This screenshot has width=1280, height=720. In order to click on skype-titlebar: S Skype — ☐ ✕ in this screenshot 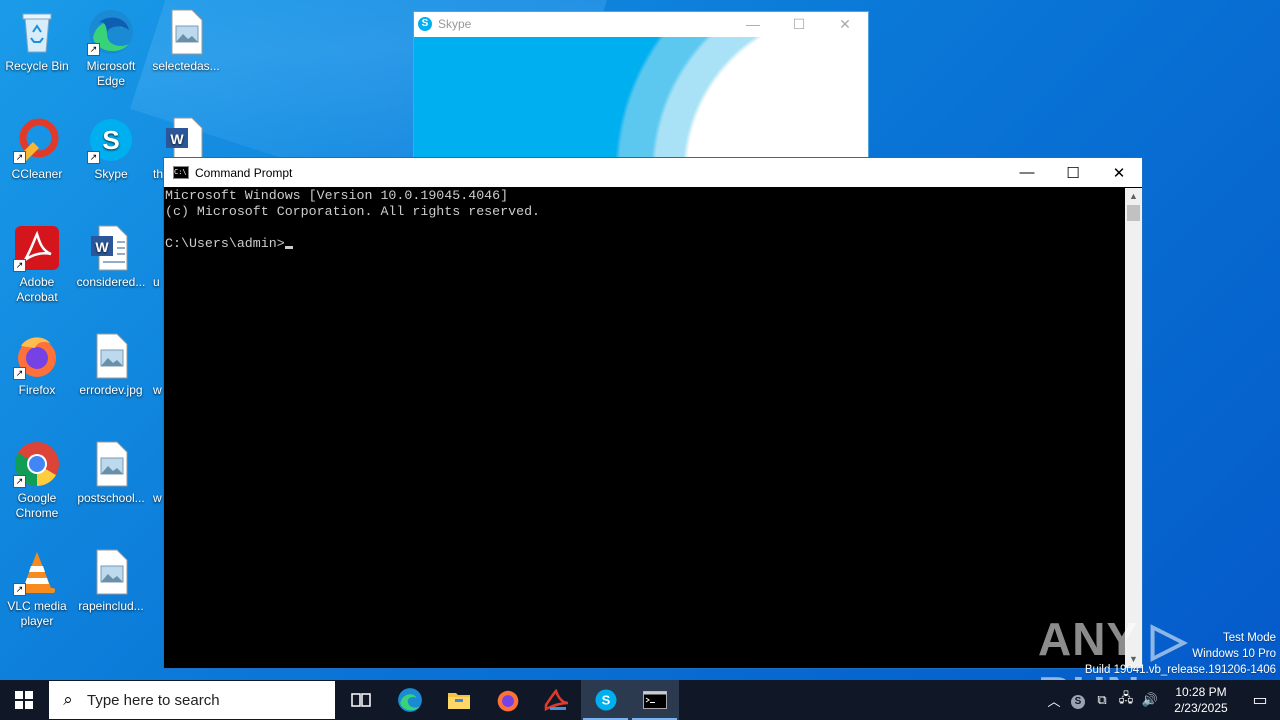, I will do `click(641, 24)`.